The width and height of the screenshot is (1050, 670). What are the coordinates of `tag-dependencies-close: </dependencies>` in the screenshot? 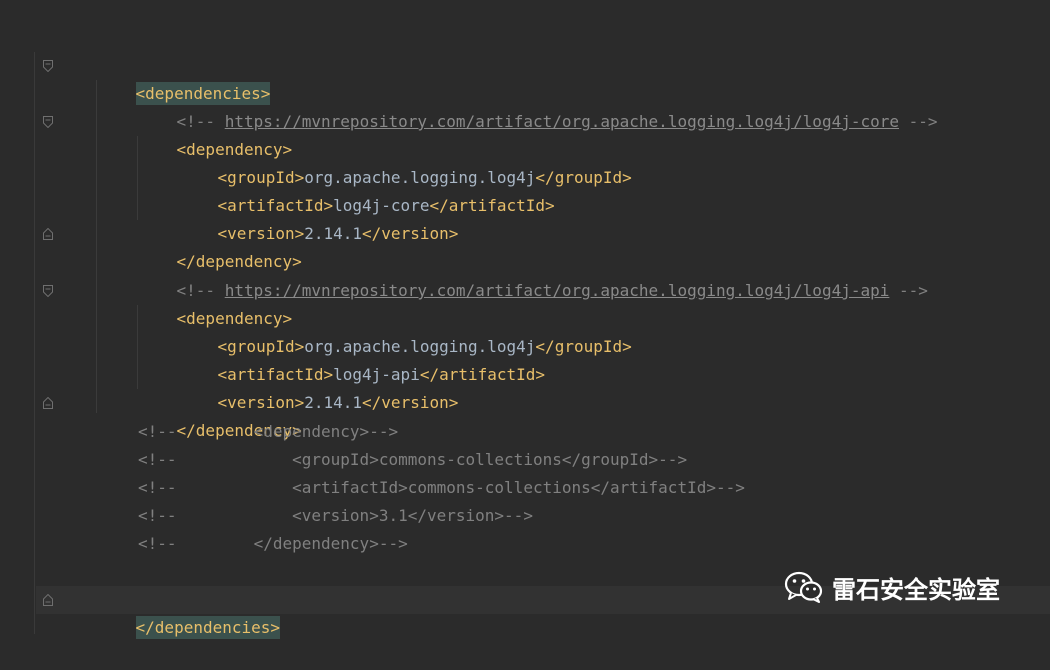 It's located at (208, 627).